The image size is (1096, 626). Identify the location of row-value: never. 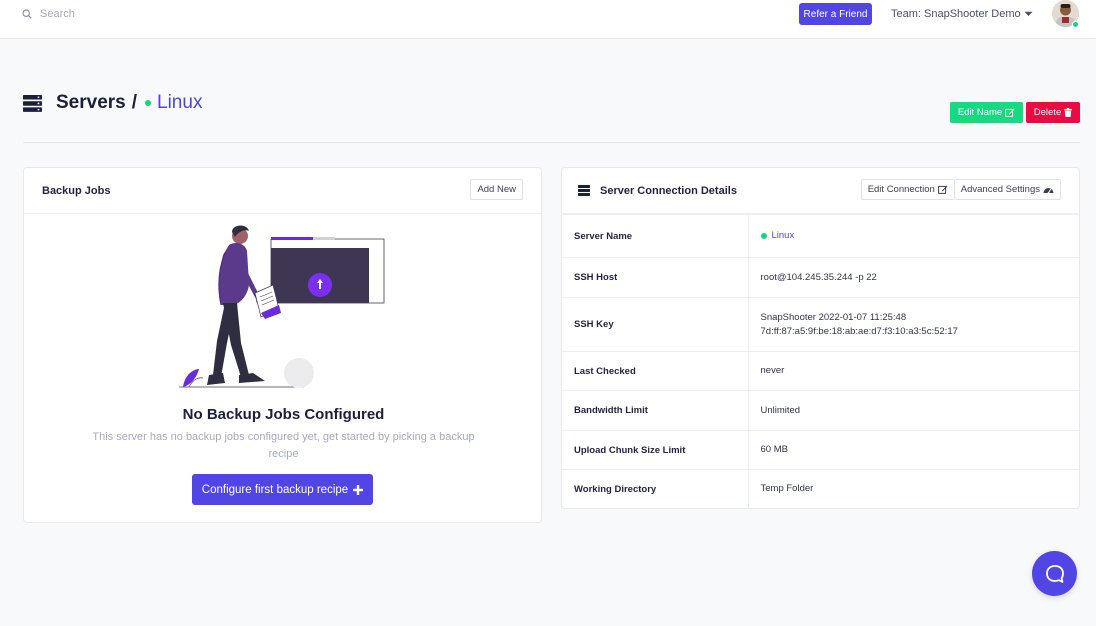
(913, 371).